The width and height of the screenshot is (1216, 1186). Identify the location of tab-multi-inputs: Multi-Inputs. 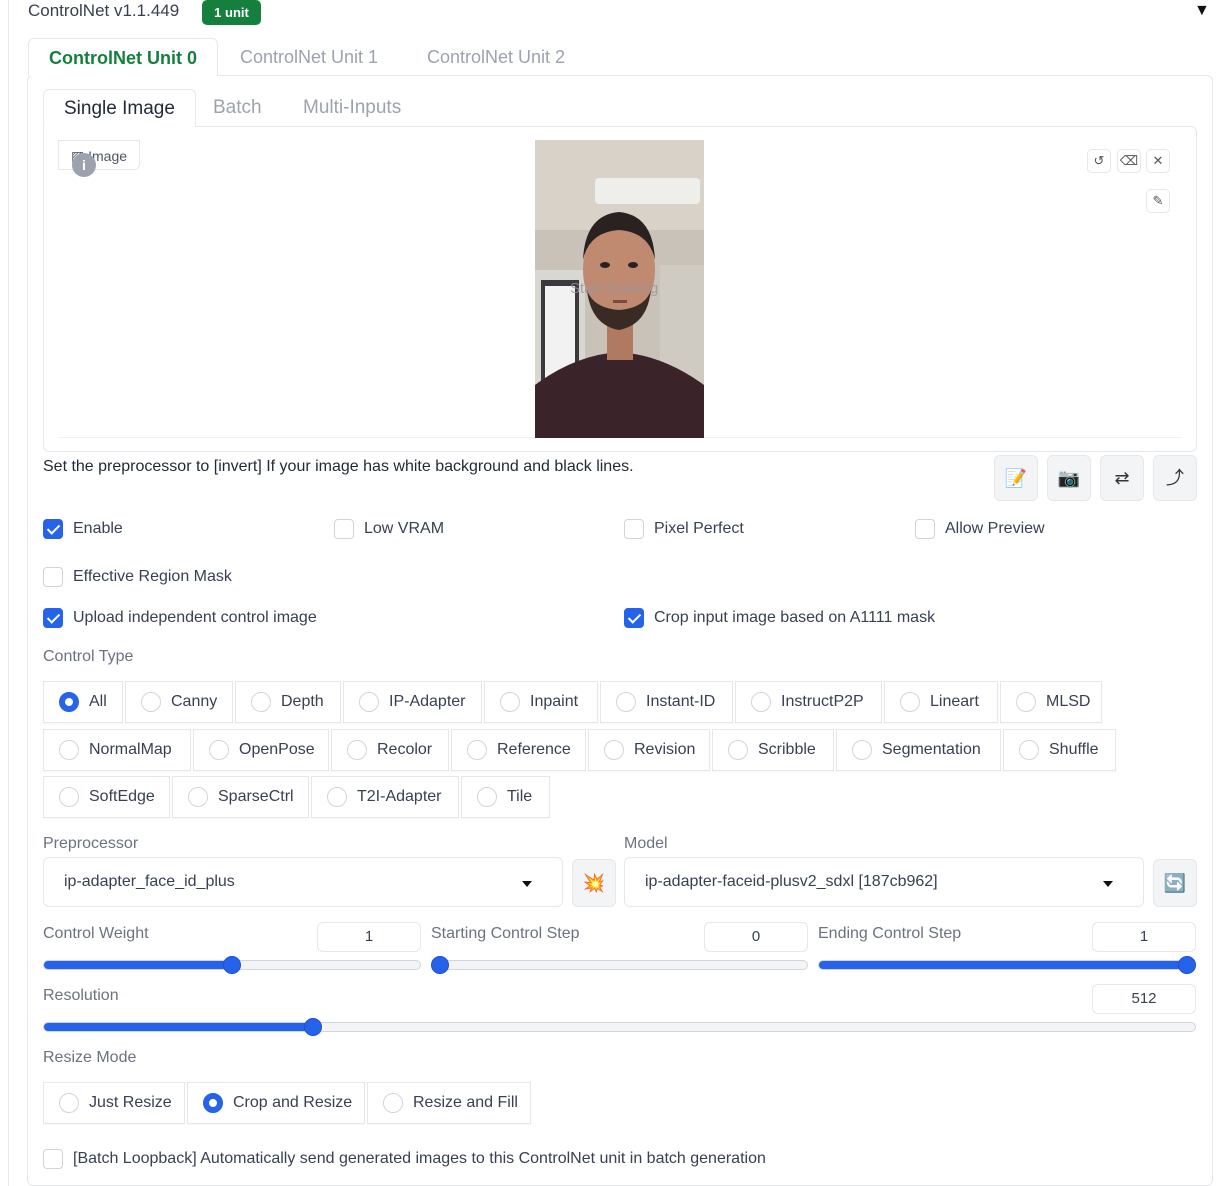
(352, 108).